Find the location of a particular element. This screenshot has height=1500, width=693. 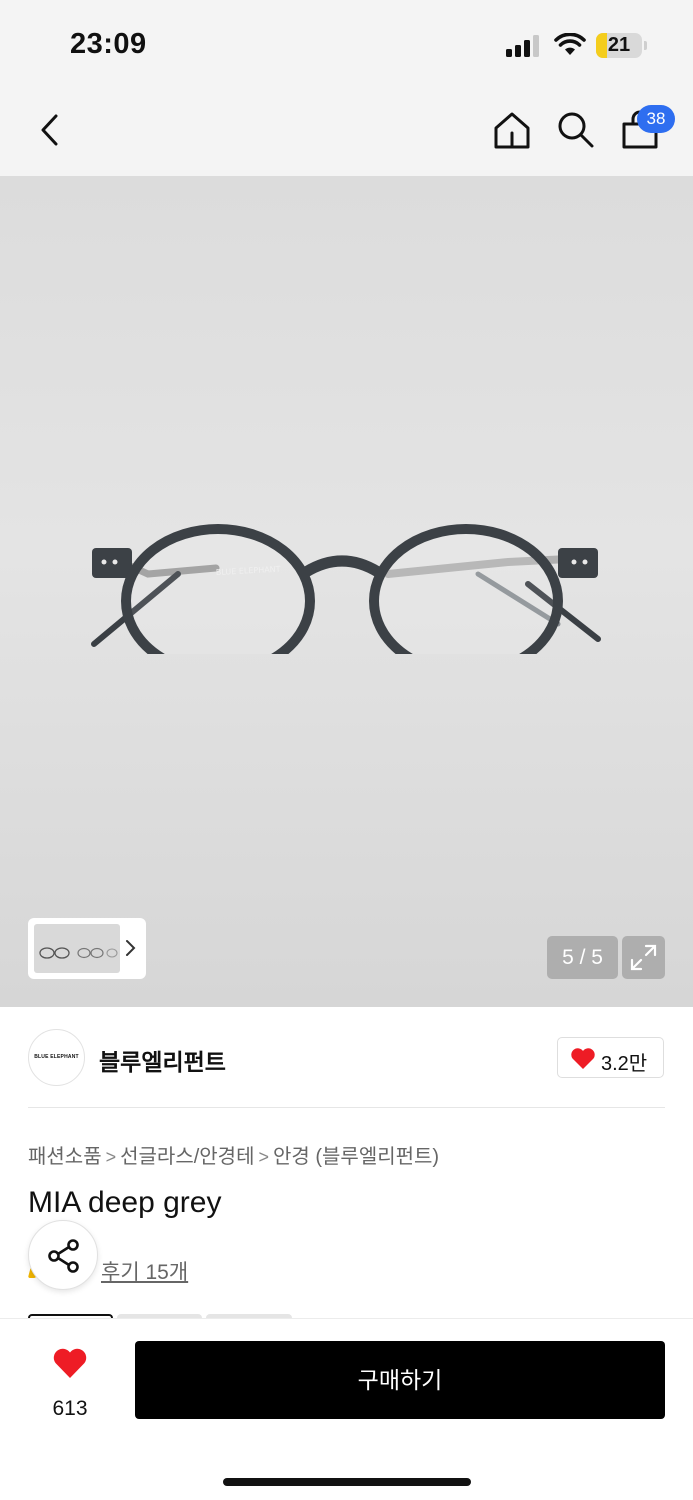

brand-logo-text: BLUE ELEPHANT is located at coordinates (56, 1057).